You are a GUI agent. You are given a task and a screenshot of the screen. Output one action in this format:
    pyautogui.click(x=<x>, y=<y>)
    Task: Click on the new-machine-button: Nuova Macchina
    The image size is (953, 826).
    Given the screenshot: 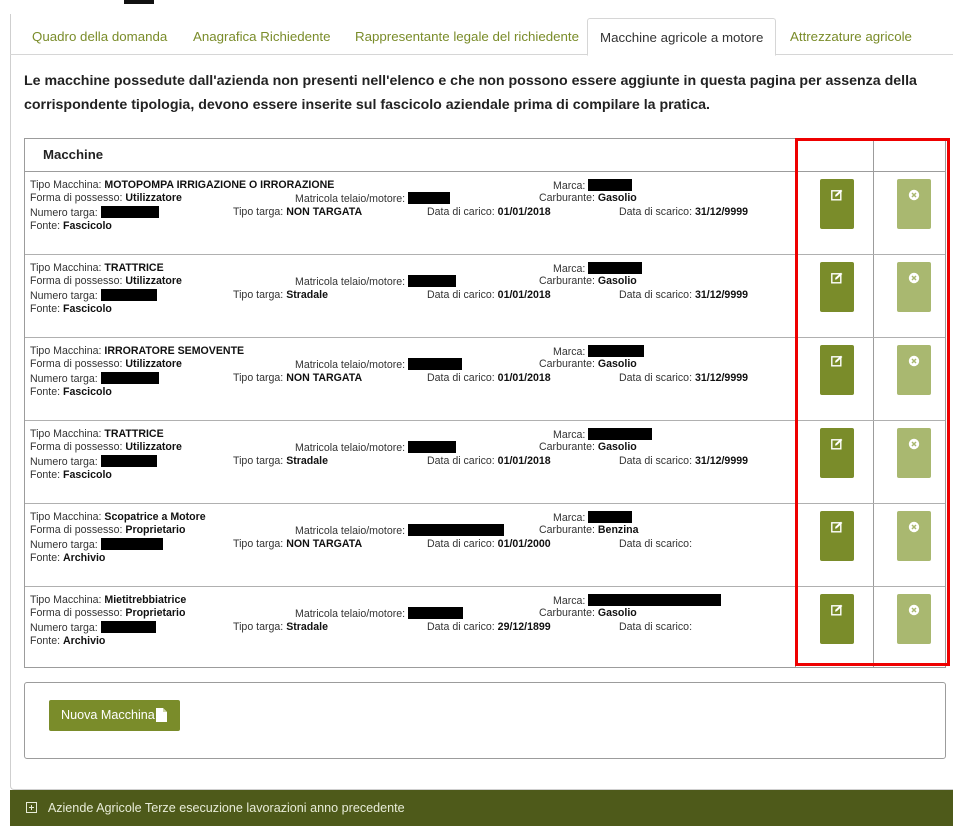 What is the action you would take?
    pyautogui.click(x=114, y=715)
    